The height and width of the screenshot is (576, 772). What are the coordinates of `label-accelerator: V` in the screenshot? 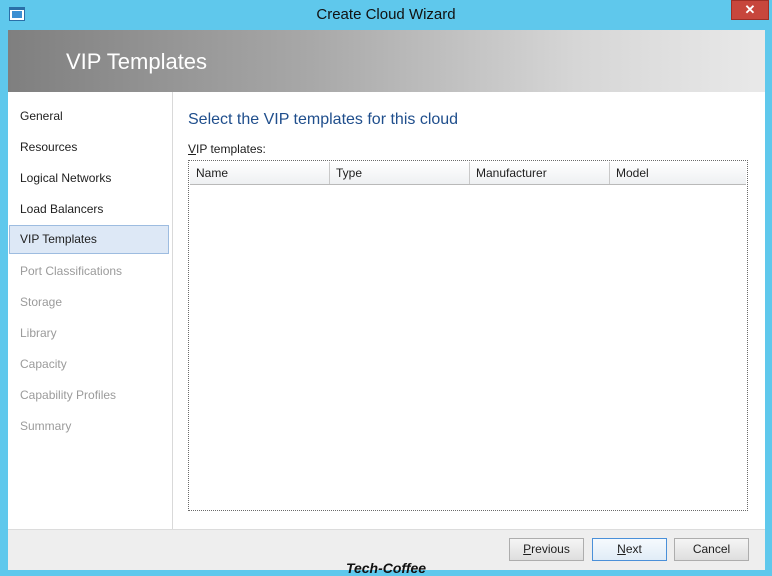 It's located at (192, 149).